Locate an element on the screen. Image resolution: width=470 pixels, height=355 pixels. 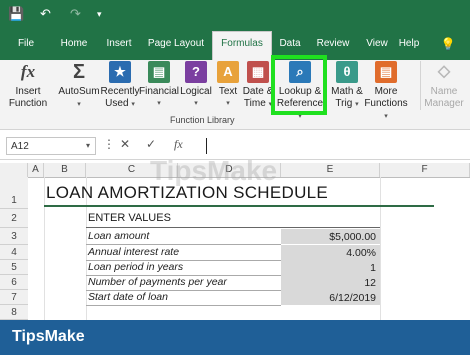
payments-per-year-label: Number of payments per year is located at coordinates (157, 282).